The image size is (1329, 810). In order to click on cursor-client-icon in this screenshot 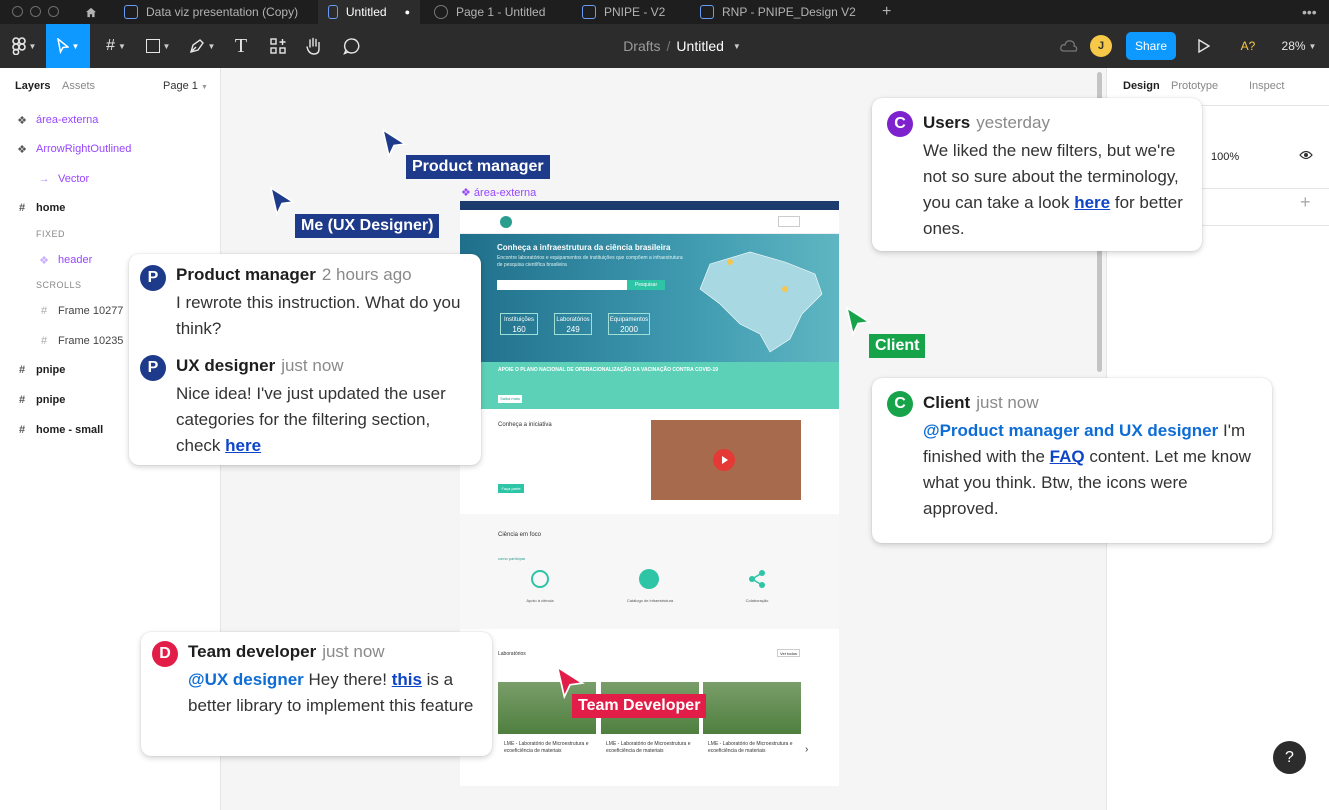, I will do `click(858, 321)`.